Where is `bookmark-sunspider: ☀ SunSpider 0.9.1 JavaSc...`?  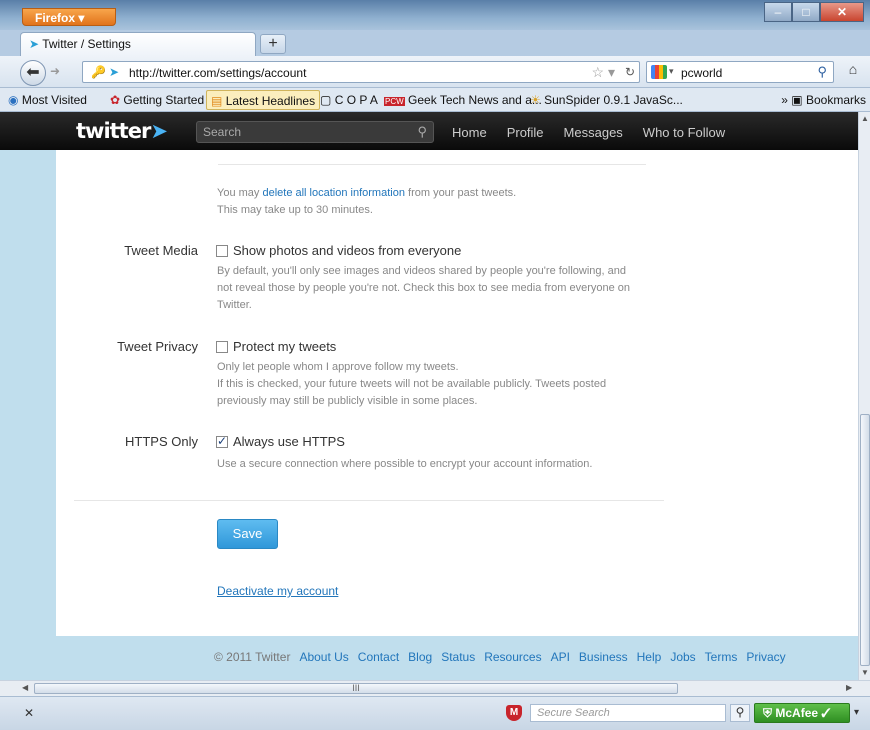 bookmark-sunspider: ☀ SunSpider 0.9.1 JavaSc... is located at coordinates (606, 100).